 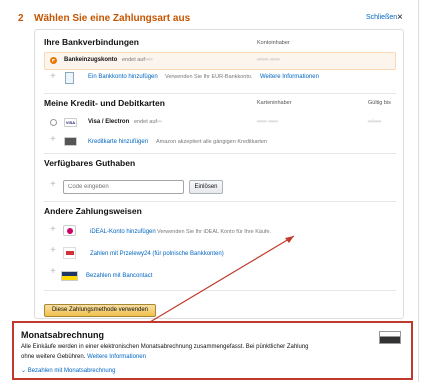 I want to click on bank-account-suffix: endet auf, so click(x=133, y=60).